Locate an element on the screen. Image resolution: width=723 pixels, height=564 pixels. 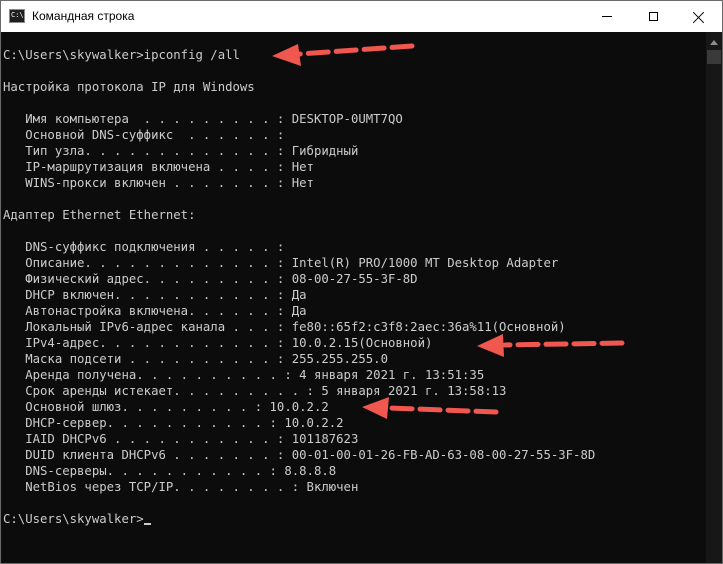
maximize-button is located at coordinates (653, 16).